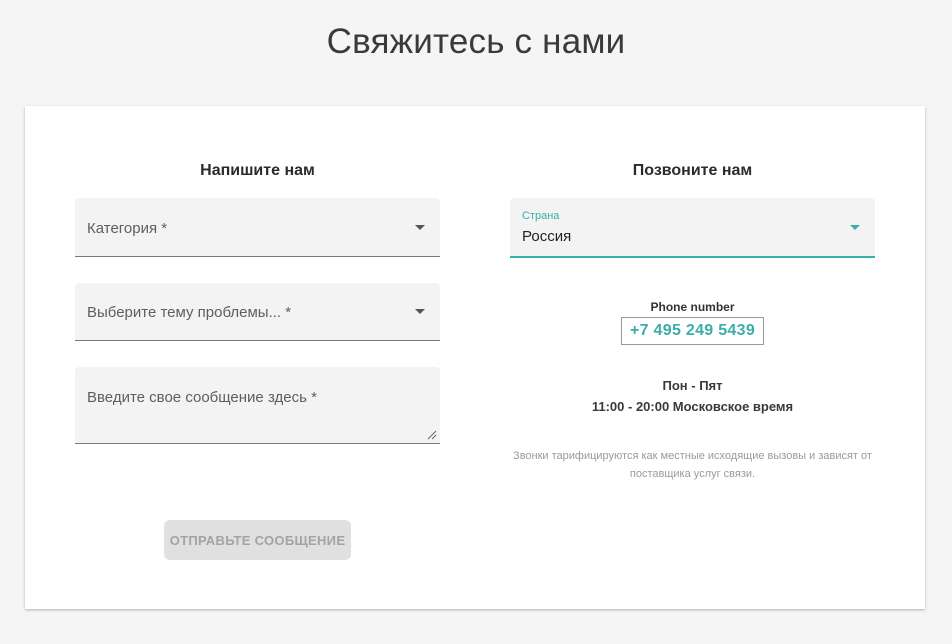  I want to click on working-hours: 11:00 - 20:00 Московское время, so click(692, 406).